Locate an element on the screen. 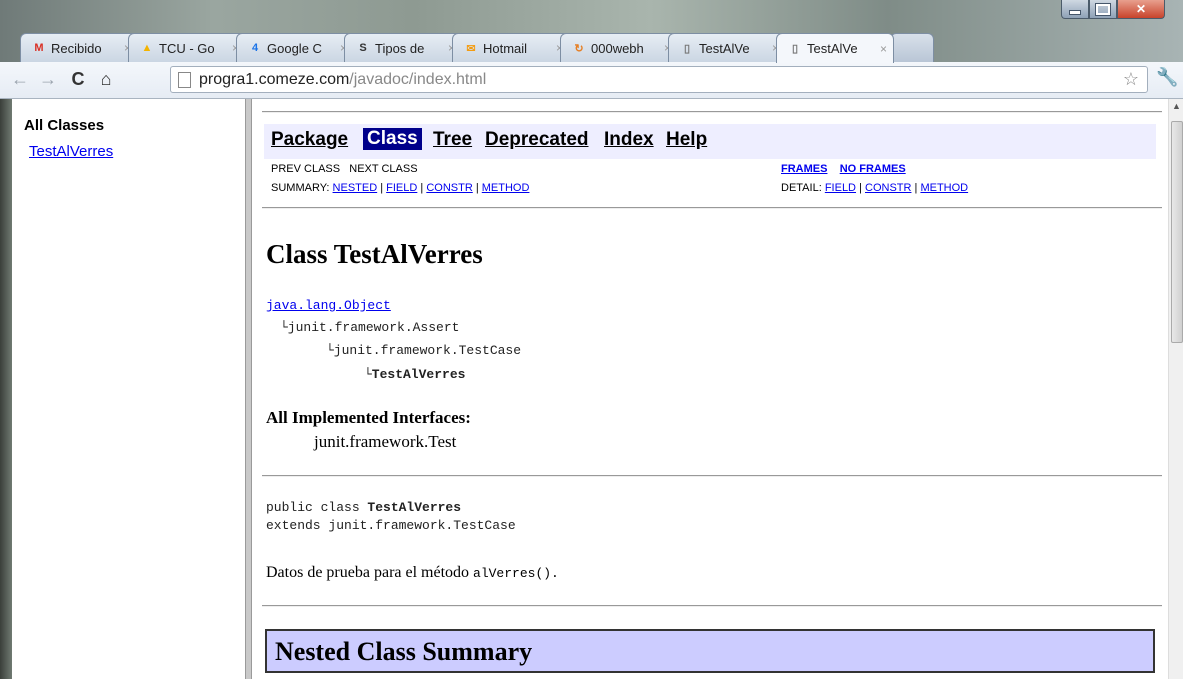 The height and width of the screenshot is (679, 1183). nested-class-summary-header: Nested Class Summary is located at coordinates (710, 651).